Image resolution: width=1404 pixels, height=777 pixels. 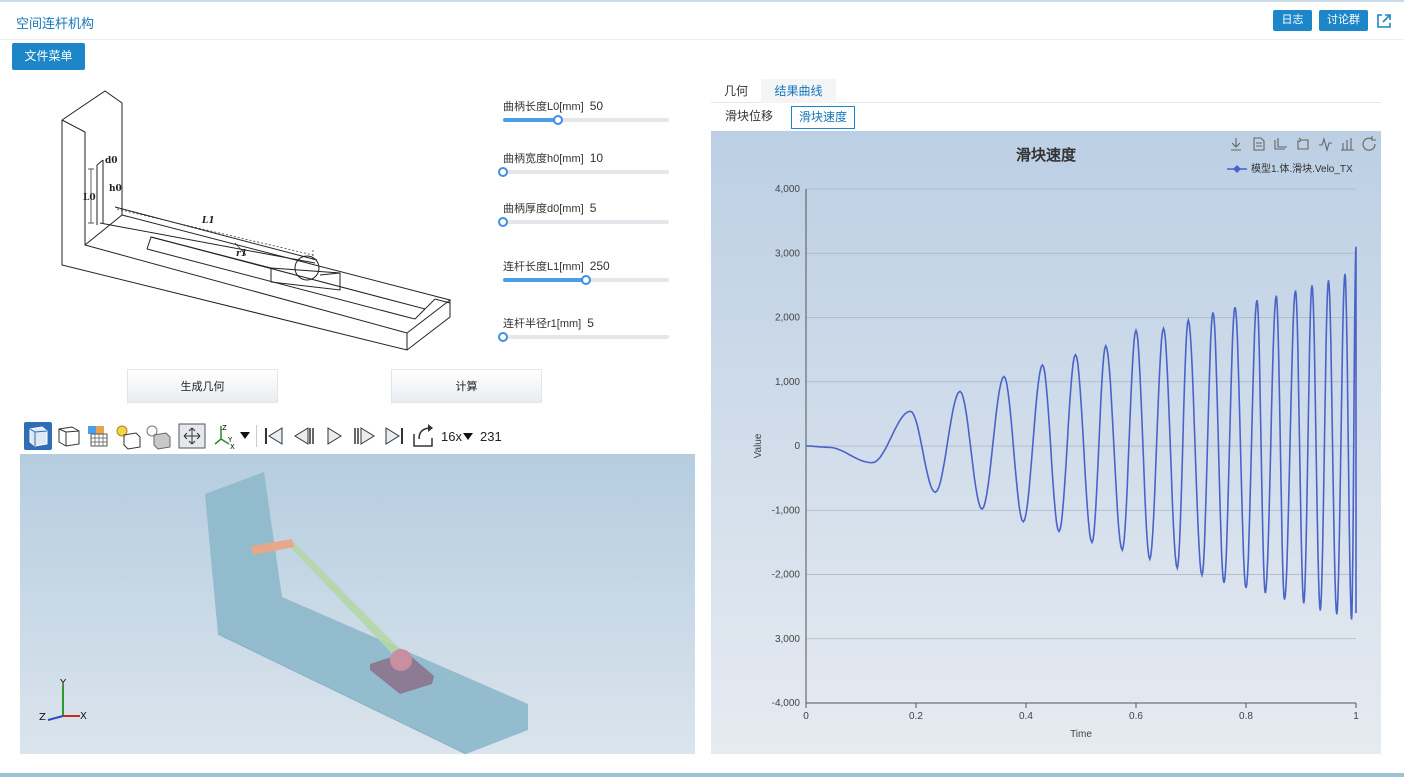 I want to click on bar-chart-icon, so click(x=1347, y=144).